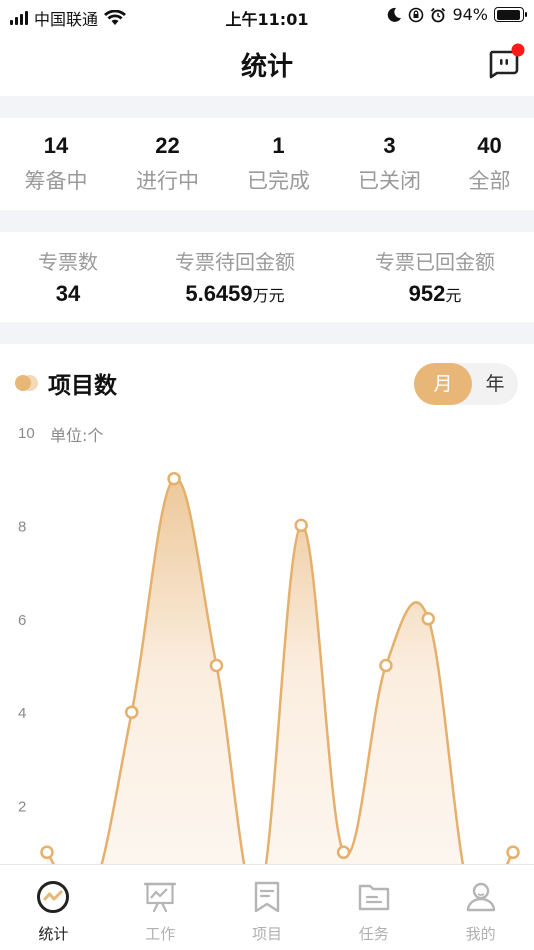  I want to click on tab-projects: 项目, so click(267, 907).